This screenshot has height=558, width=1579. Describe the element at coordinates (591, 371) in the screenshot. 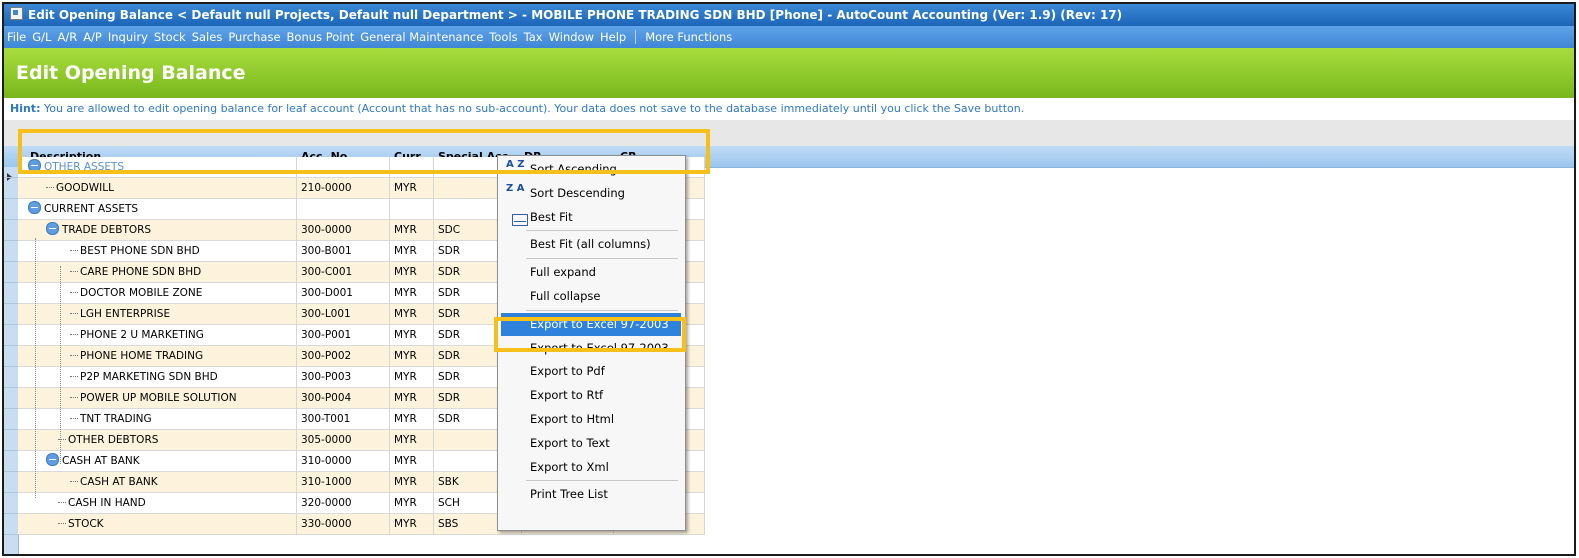

I see `menu-item-export-to-pdf: Export to Pdf` at that location.